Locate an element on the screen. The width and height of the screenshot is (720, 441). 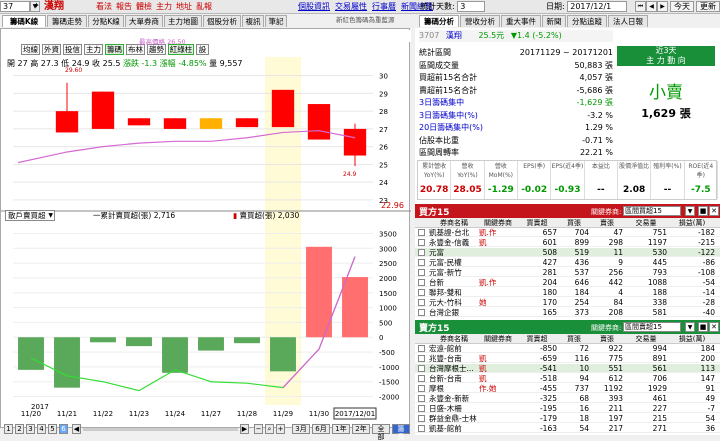
tab-institution: 法人日報 is located at coordinates (628, 21).